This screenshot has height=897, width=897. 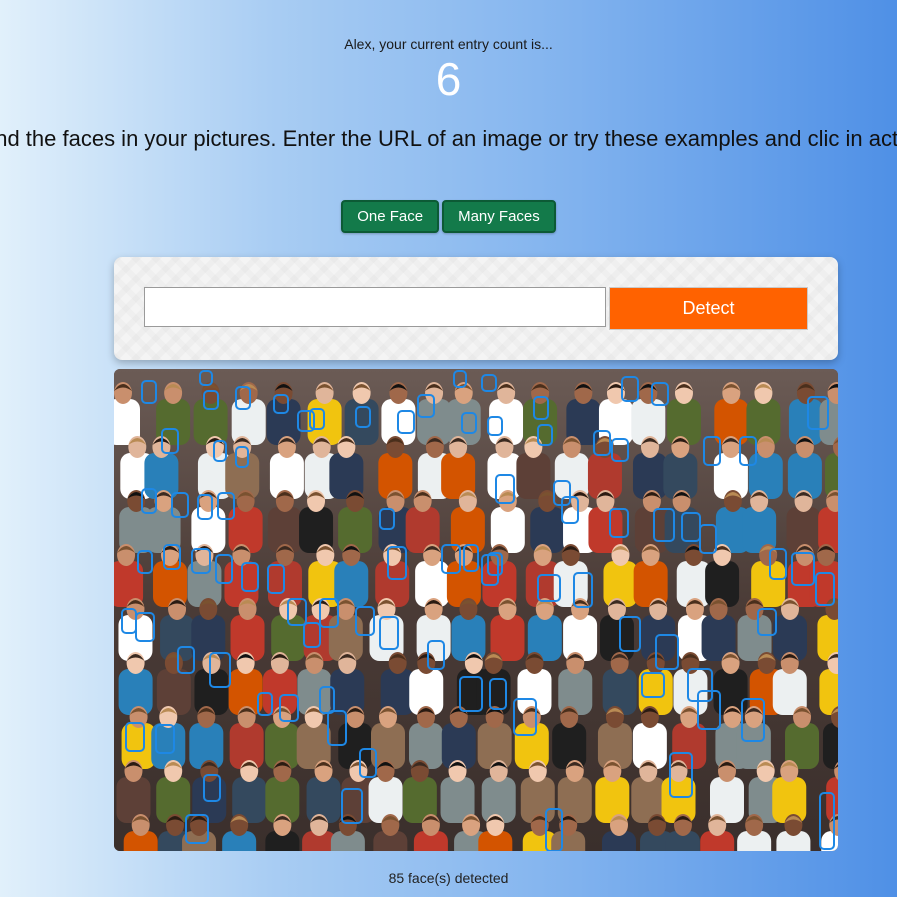 I want to click on url-form-card: Detect, so click(x=476, y=308).